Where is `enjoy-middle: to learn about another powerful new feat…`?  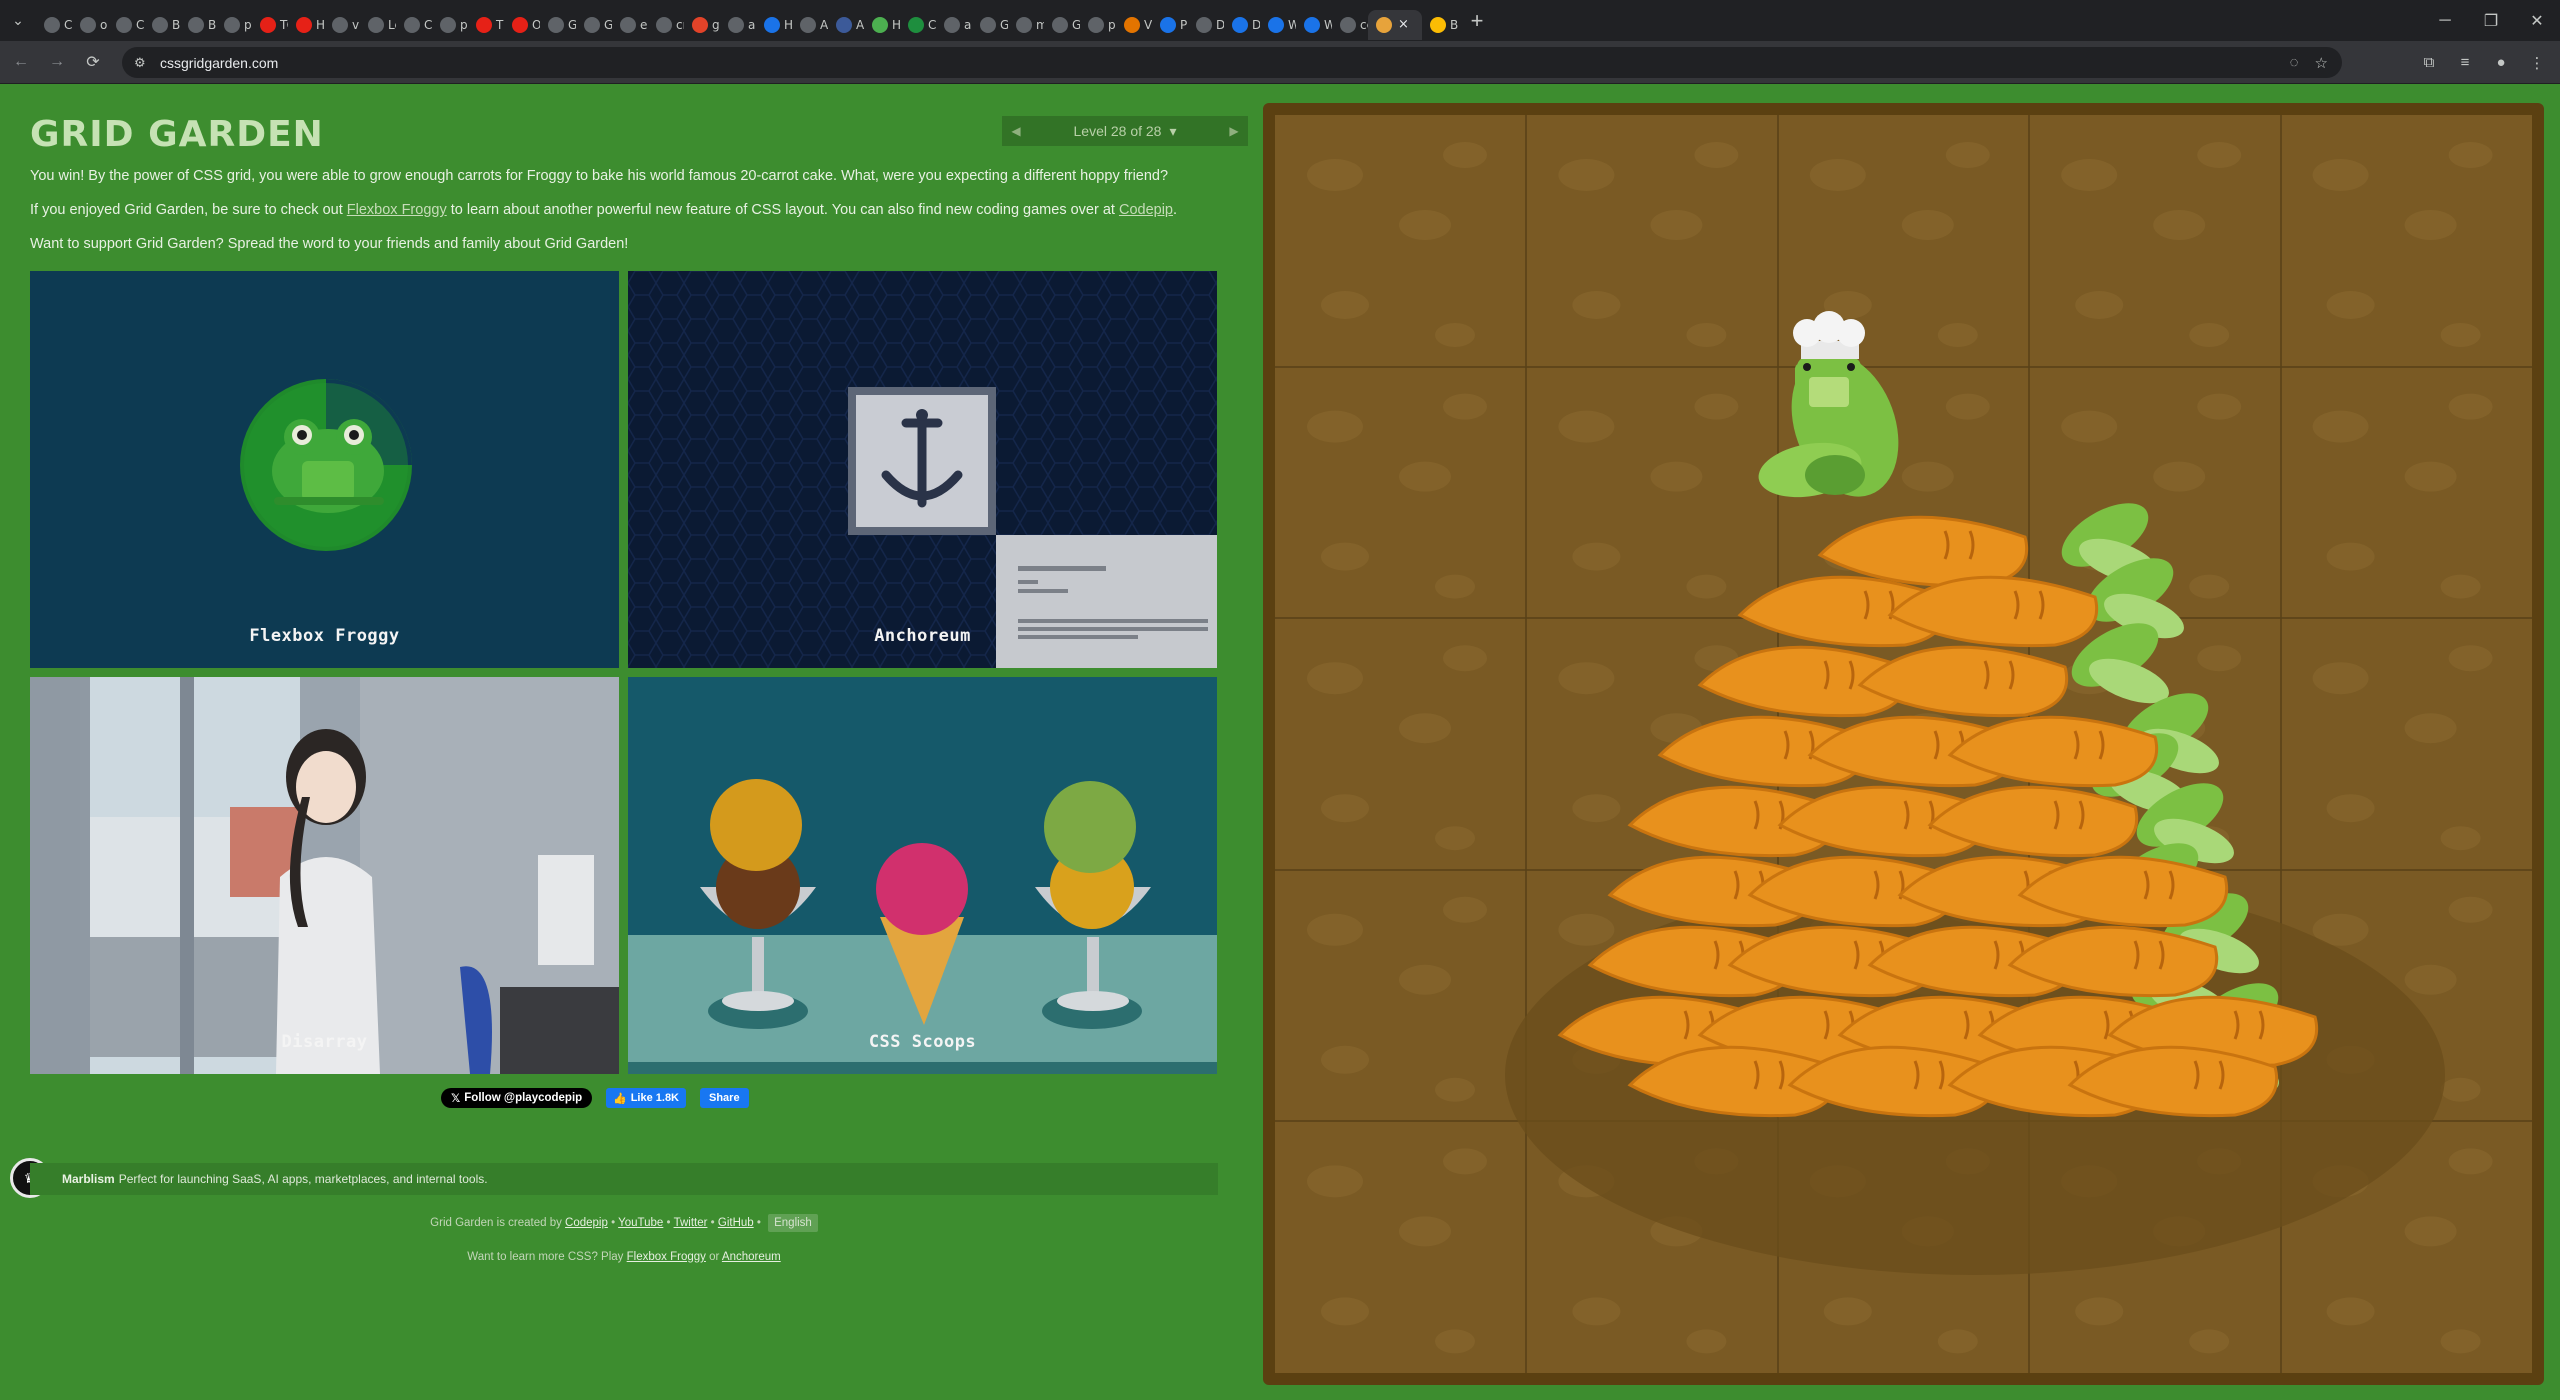
enjoy-middle: to learn about another powerful new feat… is located at coordinates (782, 210).